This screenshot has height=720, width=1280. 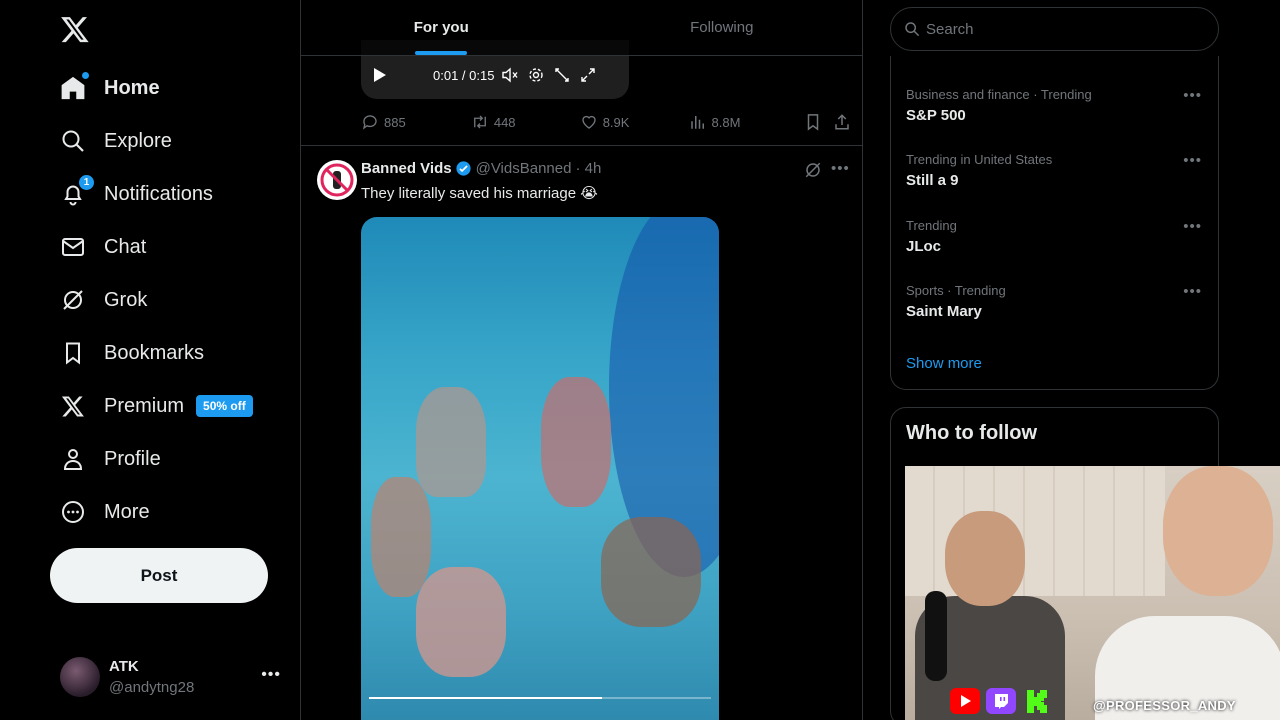 I want to click on video-progress-bar, so click(x=540, y=698).